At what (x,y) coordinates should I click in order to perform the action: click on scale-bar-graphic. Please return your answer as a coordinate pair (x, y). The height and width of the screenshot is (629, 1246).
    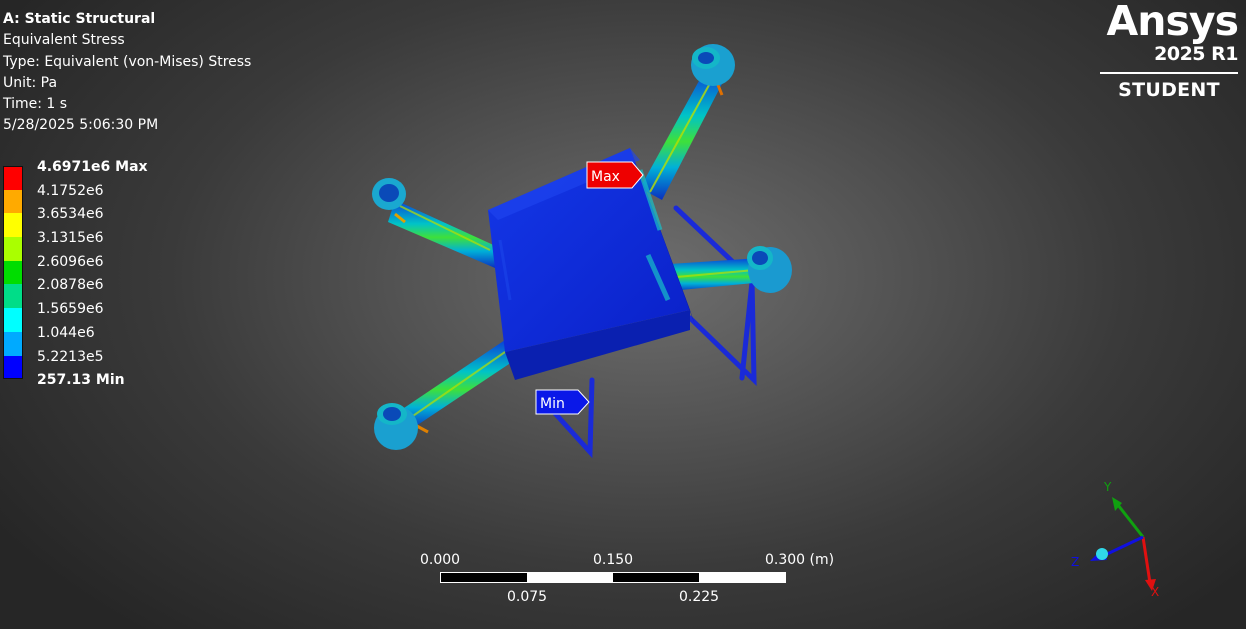
    Looking at the image, I should click on (613, 577).